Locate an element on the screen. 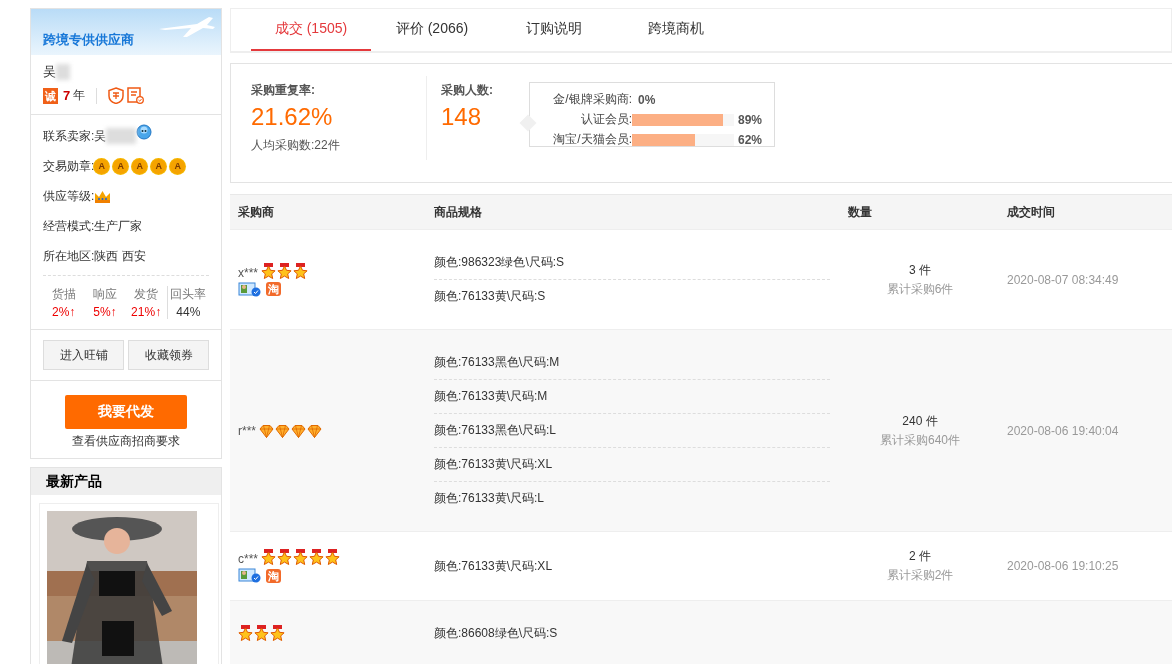  certificate-icon is located at coordinates (136, 95).